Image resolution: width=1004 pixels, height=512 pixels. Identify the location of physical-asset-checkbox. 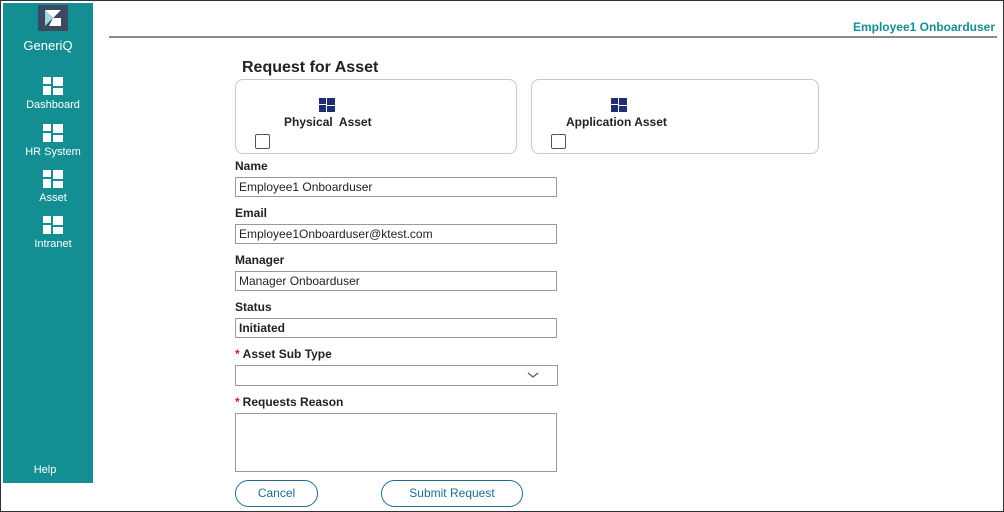
(262, 141).